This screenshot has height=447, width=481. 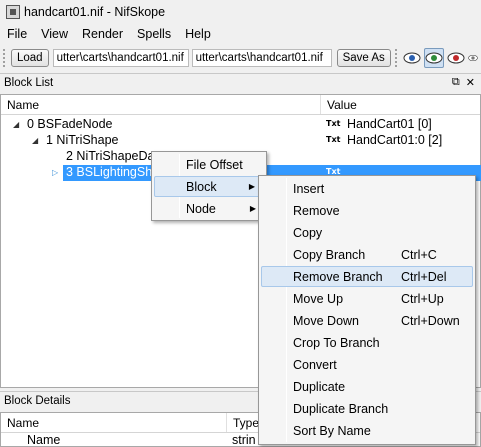 I want to click on menu-item-block: Block ▶, so click(x=209, y=186).